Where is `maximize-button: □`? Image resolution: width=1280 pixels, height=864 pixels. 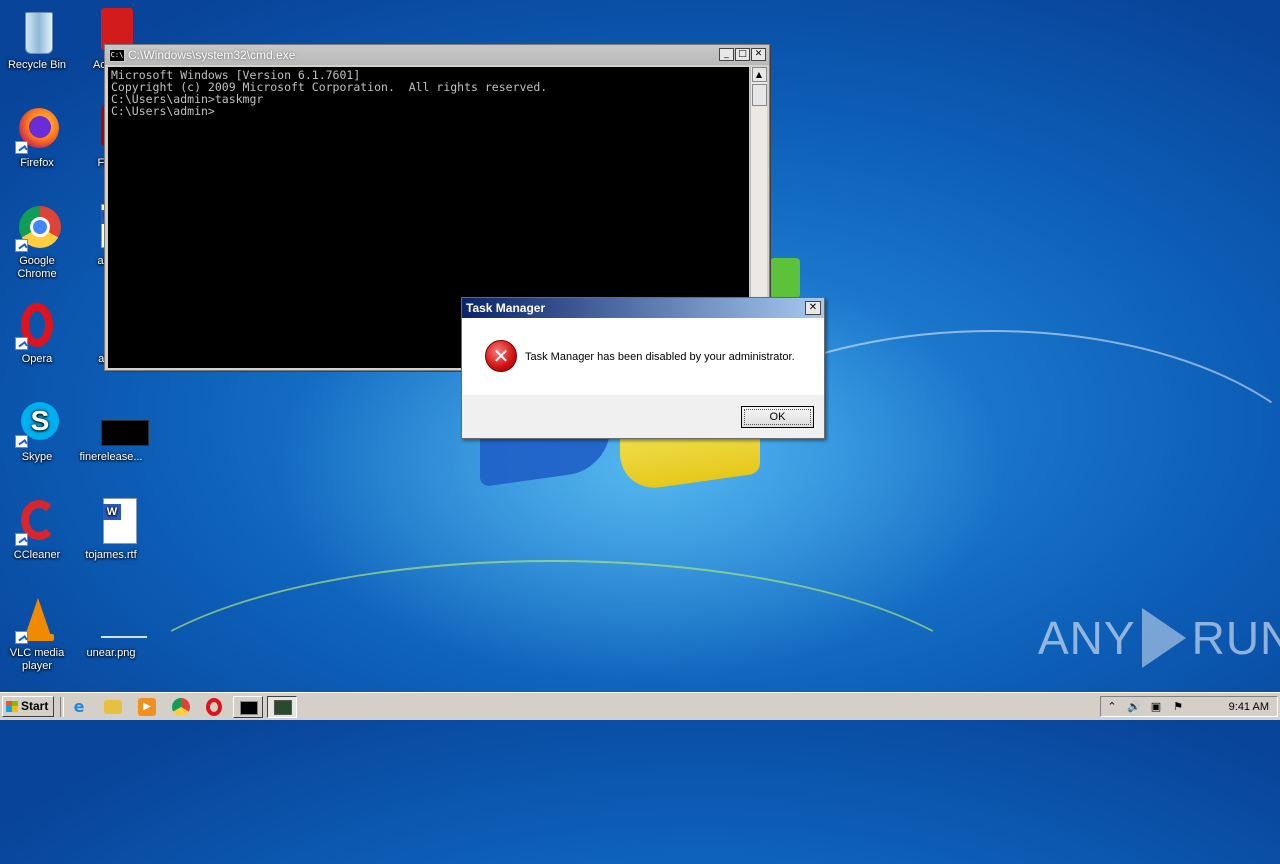
maximize-button: □ is located at coordinates (742, 54).